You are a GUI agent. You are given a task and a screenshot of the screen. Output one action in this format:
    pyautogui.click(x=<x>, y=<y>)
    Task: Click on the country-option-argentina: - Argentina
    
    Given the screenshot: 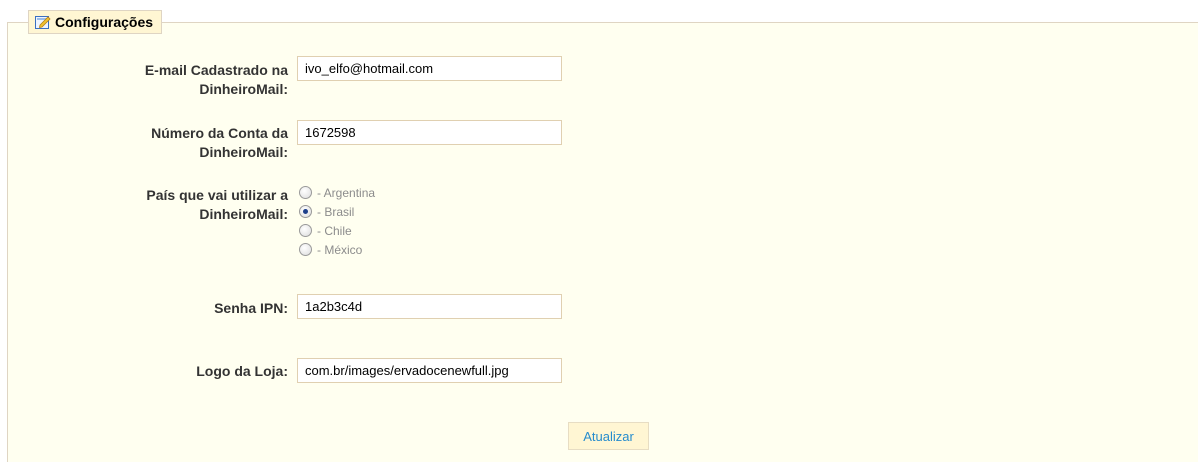 What is the action you would take?
    pyautogui.click(x=337, y=192)
    